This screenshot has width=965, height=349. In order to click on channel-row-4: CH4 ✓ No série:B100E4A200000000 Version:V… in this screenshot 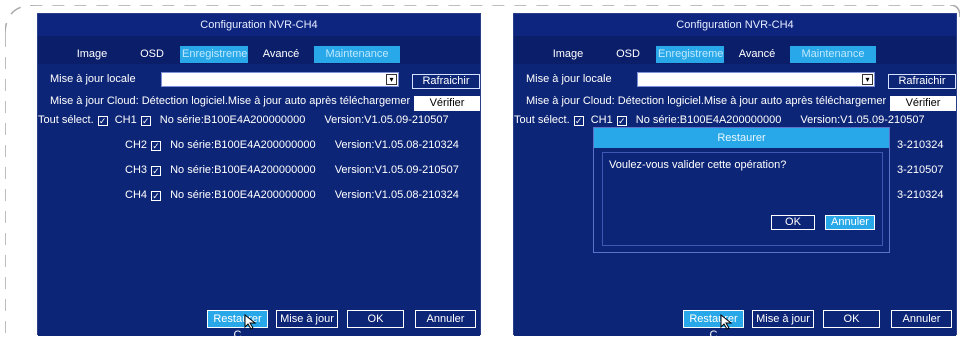, I will do `click(292, 195)`.